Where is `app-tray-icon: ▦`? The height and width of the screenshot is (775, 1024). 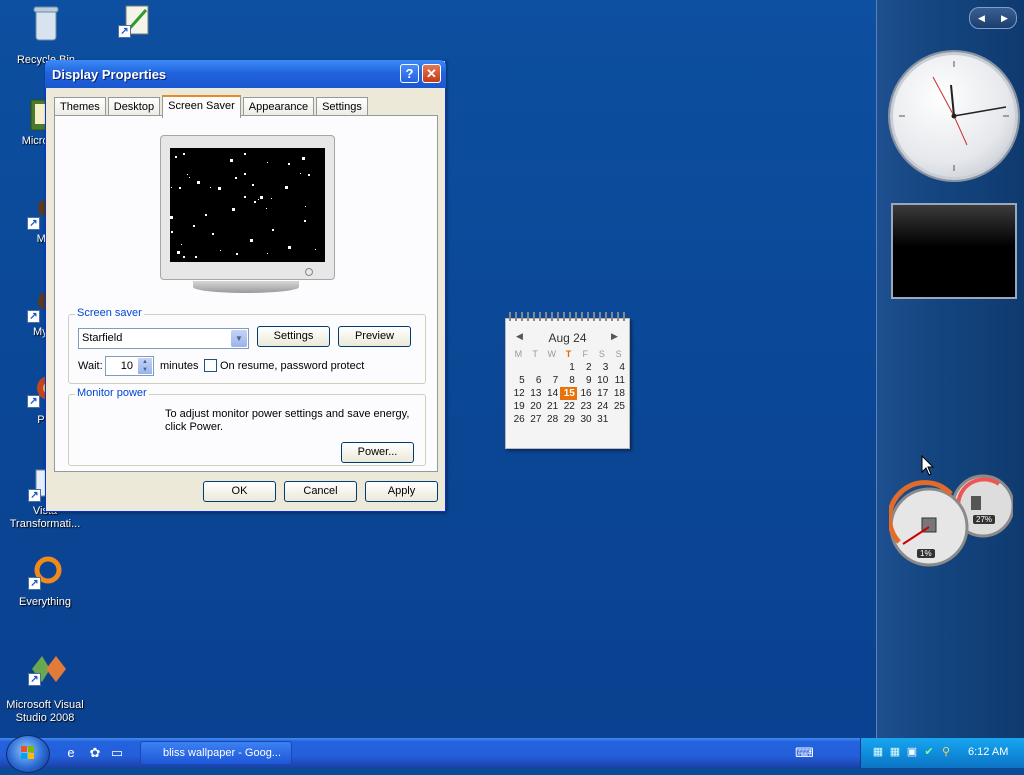 app-tray-icon: ▦ is located at coordinates (895, 752).